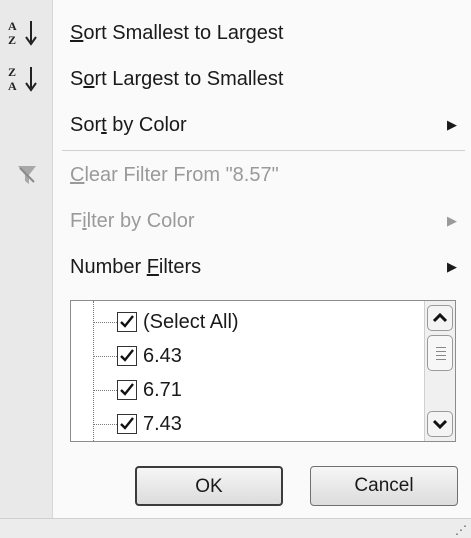 This screenshot has width=471, height=538. I want to click on menu-item-number-filters: Number Filters ▶, so click(235, 267).